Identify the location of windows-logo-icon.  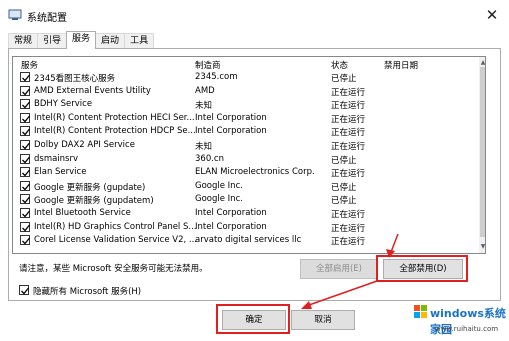
(420, 311).